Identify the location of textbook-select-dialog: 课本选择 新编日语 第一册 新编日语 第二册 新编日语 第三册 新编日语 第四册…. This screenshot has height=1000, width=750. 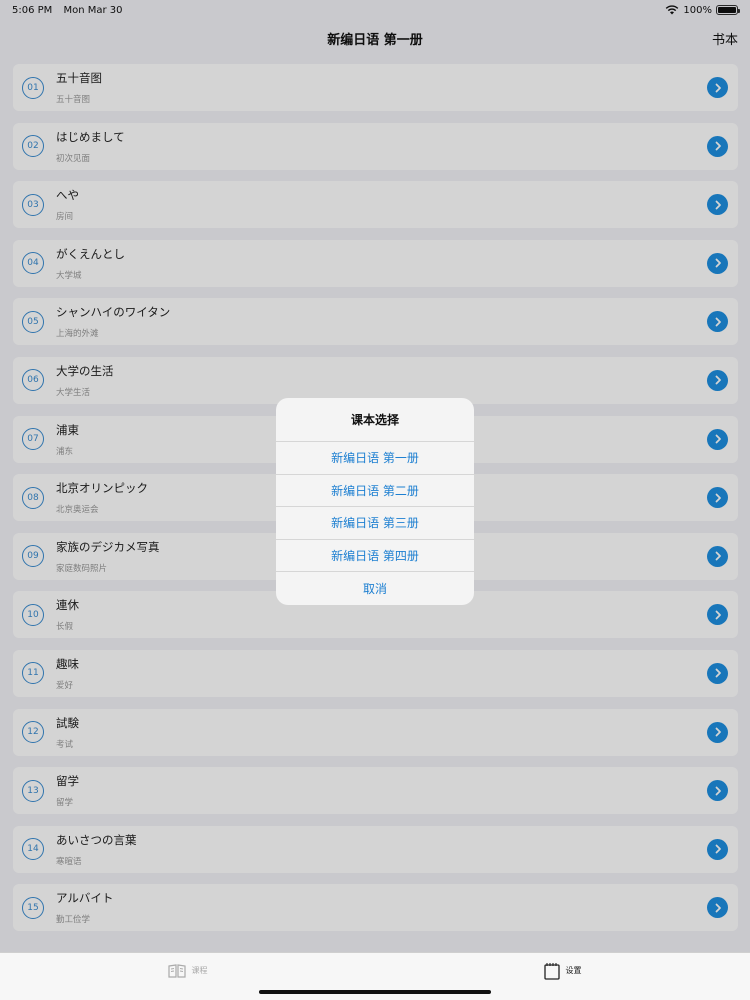
(375, 501).